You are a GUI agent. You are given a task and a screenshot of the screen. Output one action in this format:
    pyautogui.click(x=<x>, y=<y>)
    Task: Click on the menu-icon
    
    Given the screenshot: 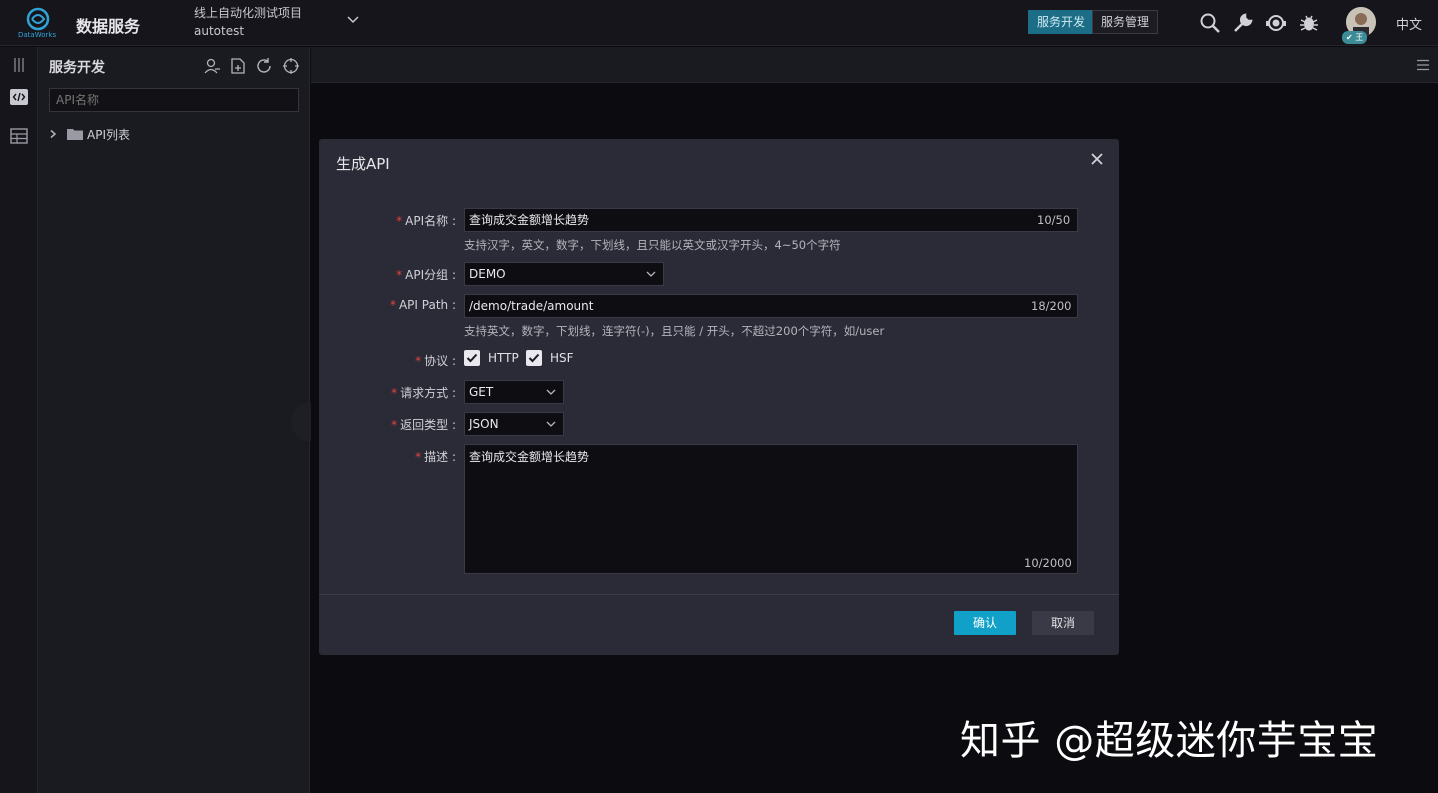 What is the action you would take?
    pyautogui.click(x=1423, y=65)
    